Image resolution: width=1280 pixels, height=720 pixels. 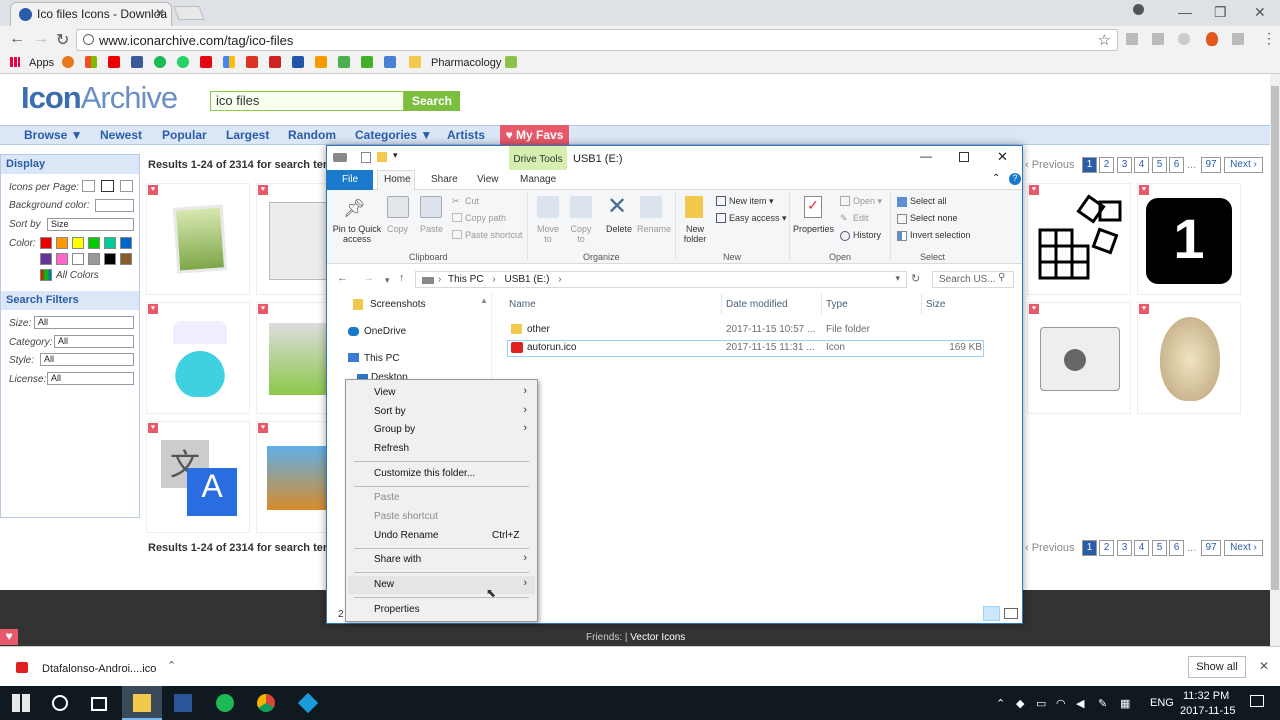 What do you see at coordinates (488, 179) in the screenshot?
I see `tab-view: View` at bounding box center [488, 179].